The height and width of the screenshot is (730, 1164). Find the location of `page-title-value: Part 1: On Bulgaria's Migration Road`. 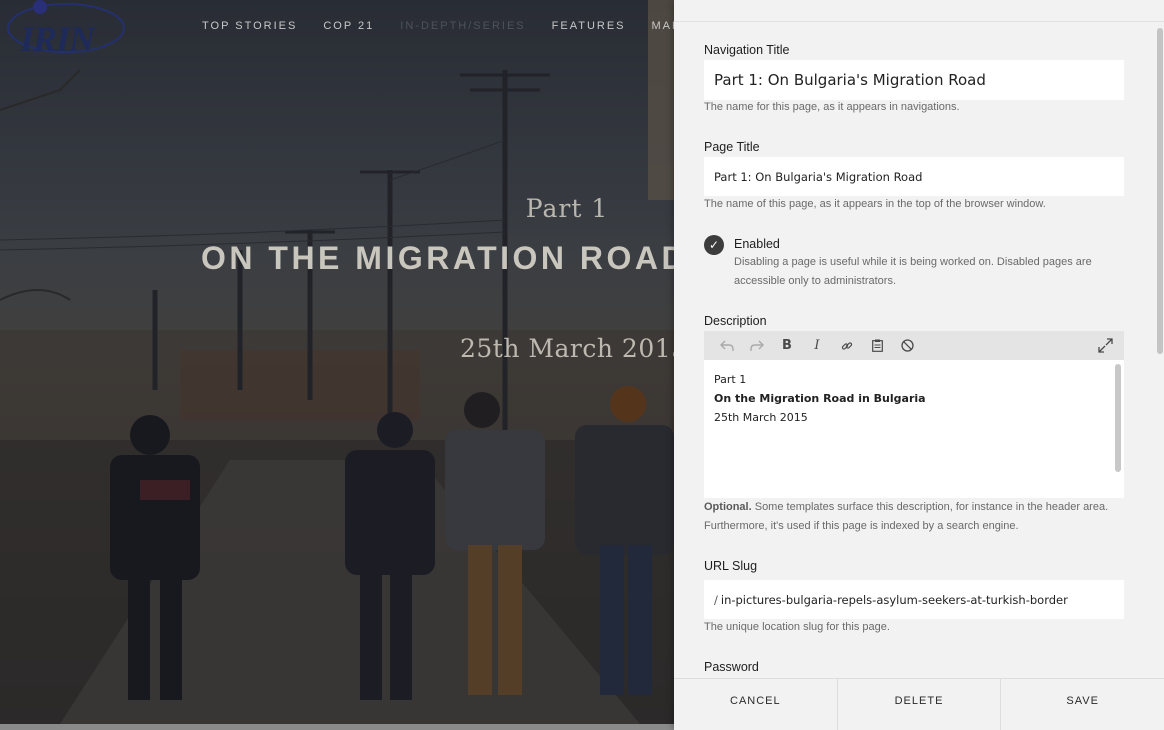

page-title-value: Part 1: On Bulgaria's Migration Road is located at coordinates (818, 176).